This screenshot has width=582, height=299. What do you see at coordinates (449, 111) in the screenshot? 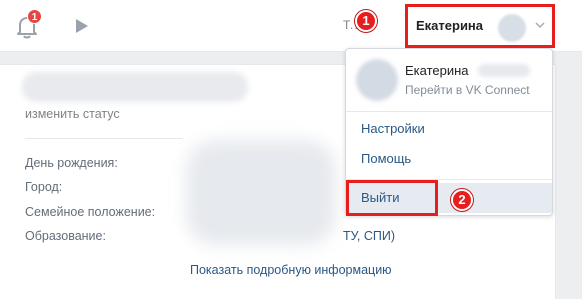
I see `dropdown-divider` at bounding box center [449, 111].